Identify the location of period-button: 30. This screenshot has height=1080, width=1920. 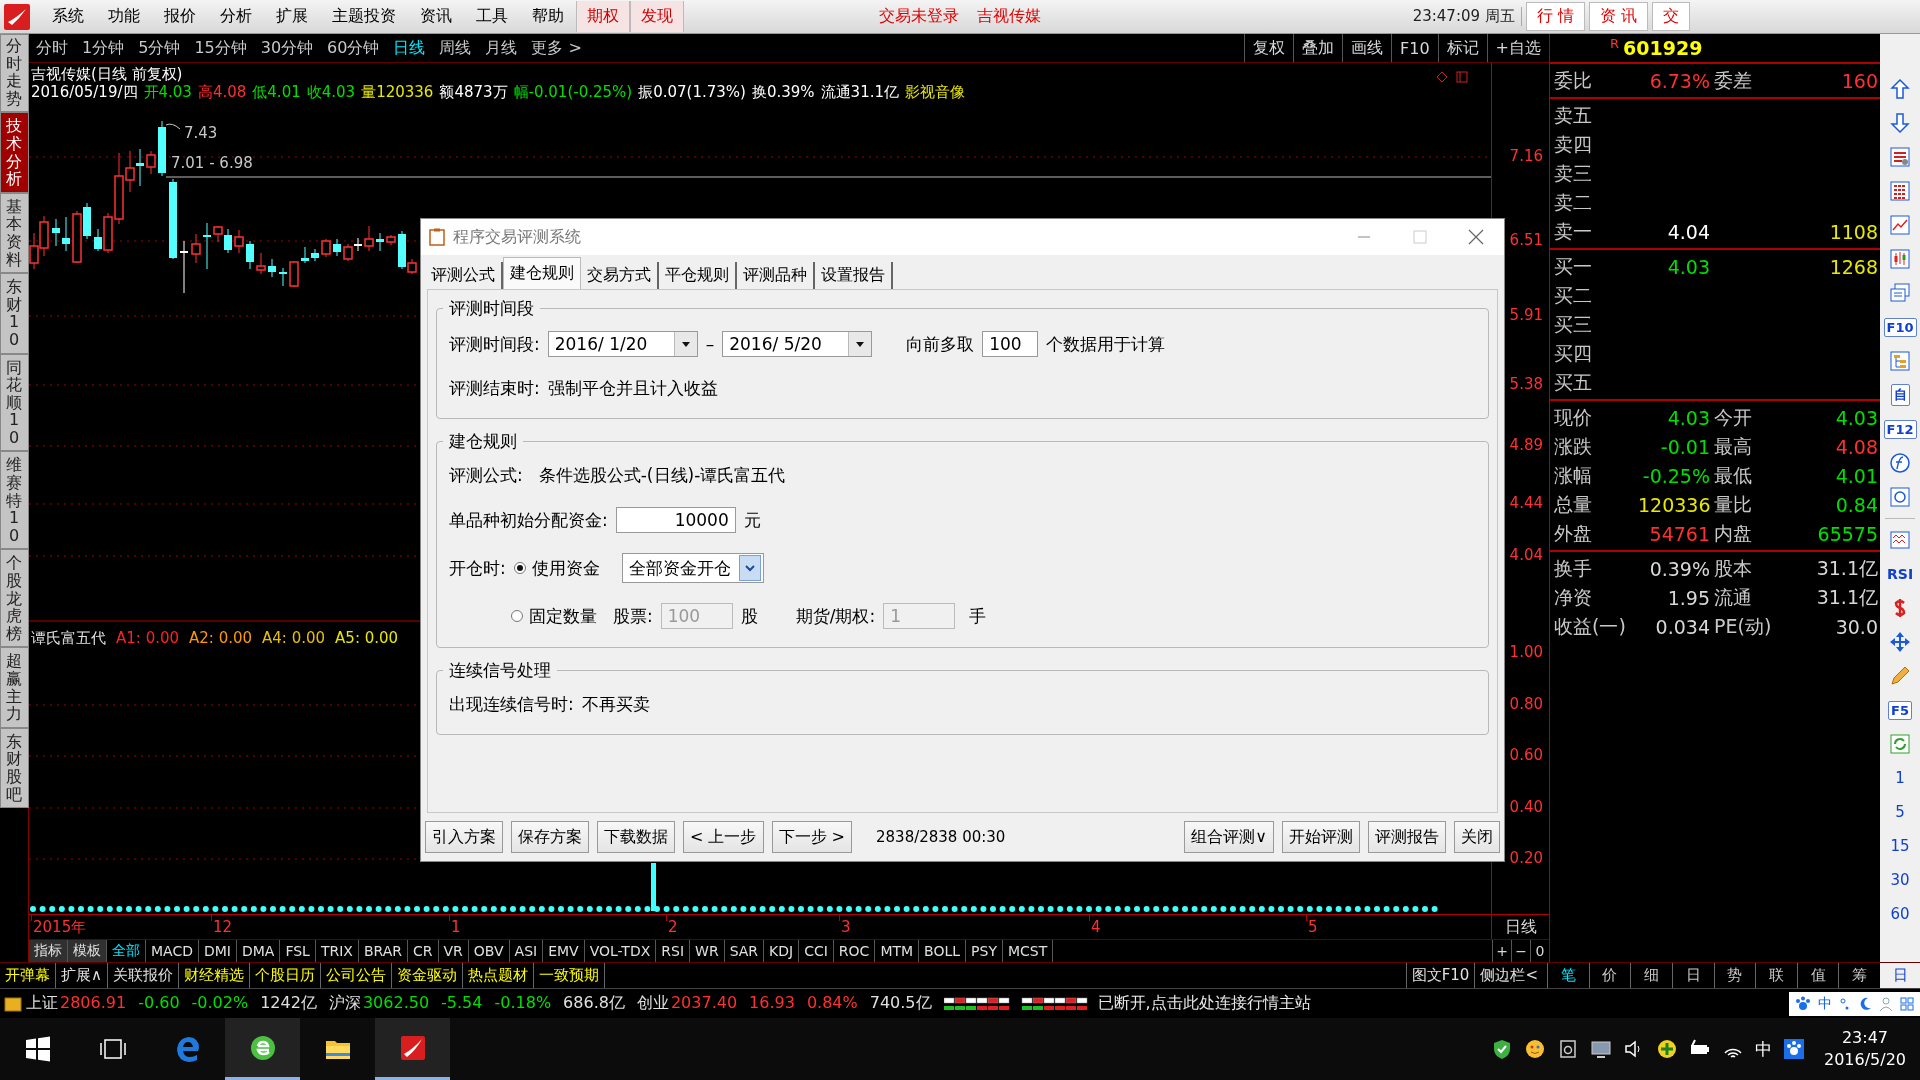
(1900, 880).